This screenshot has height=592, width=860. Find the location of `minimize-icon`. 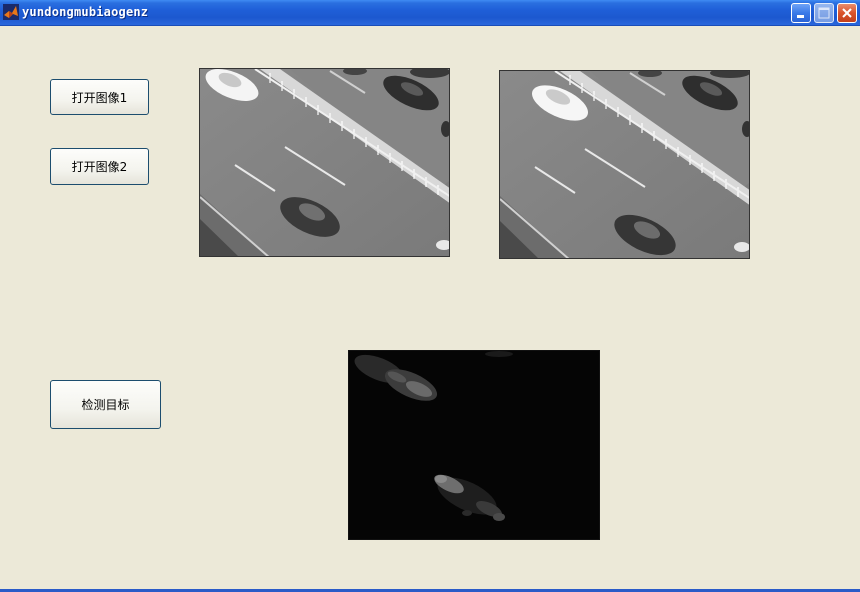

minimize-icon is located at coordinates (800, 16).